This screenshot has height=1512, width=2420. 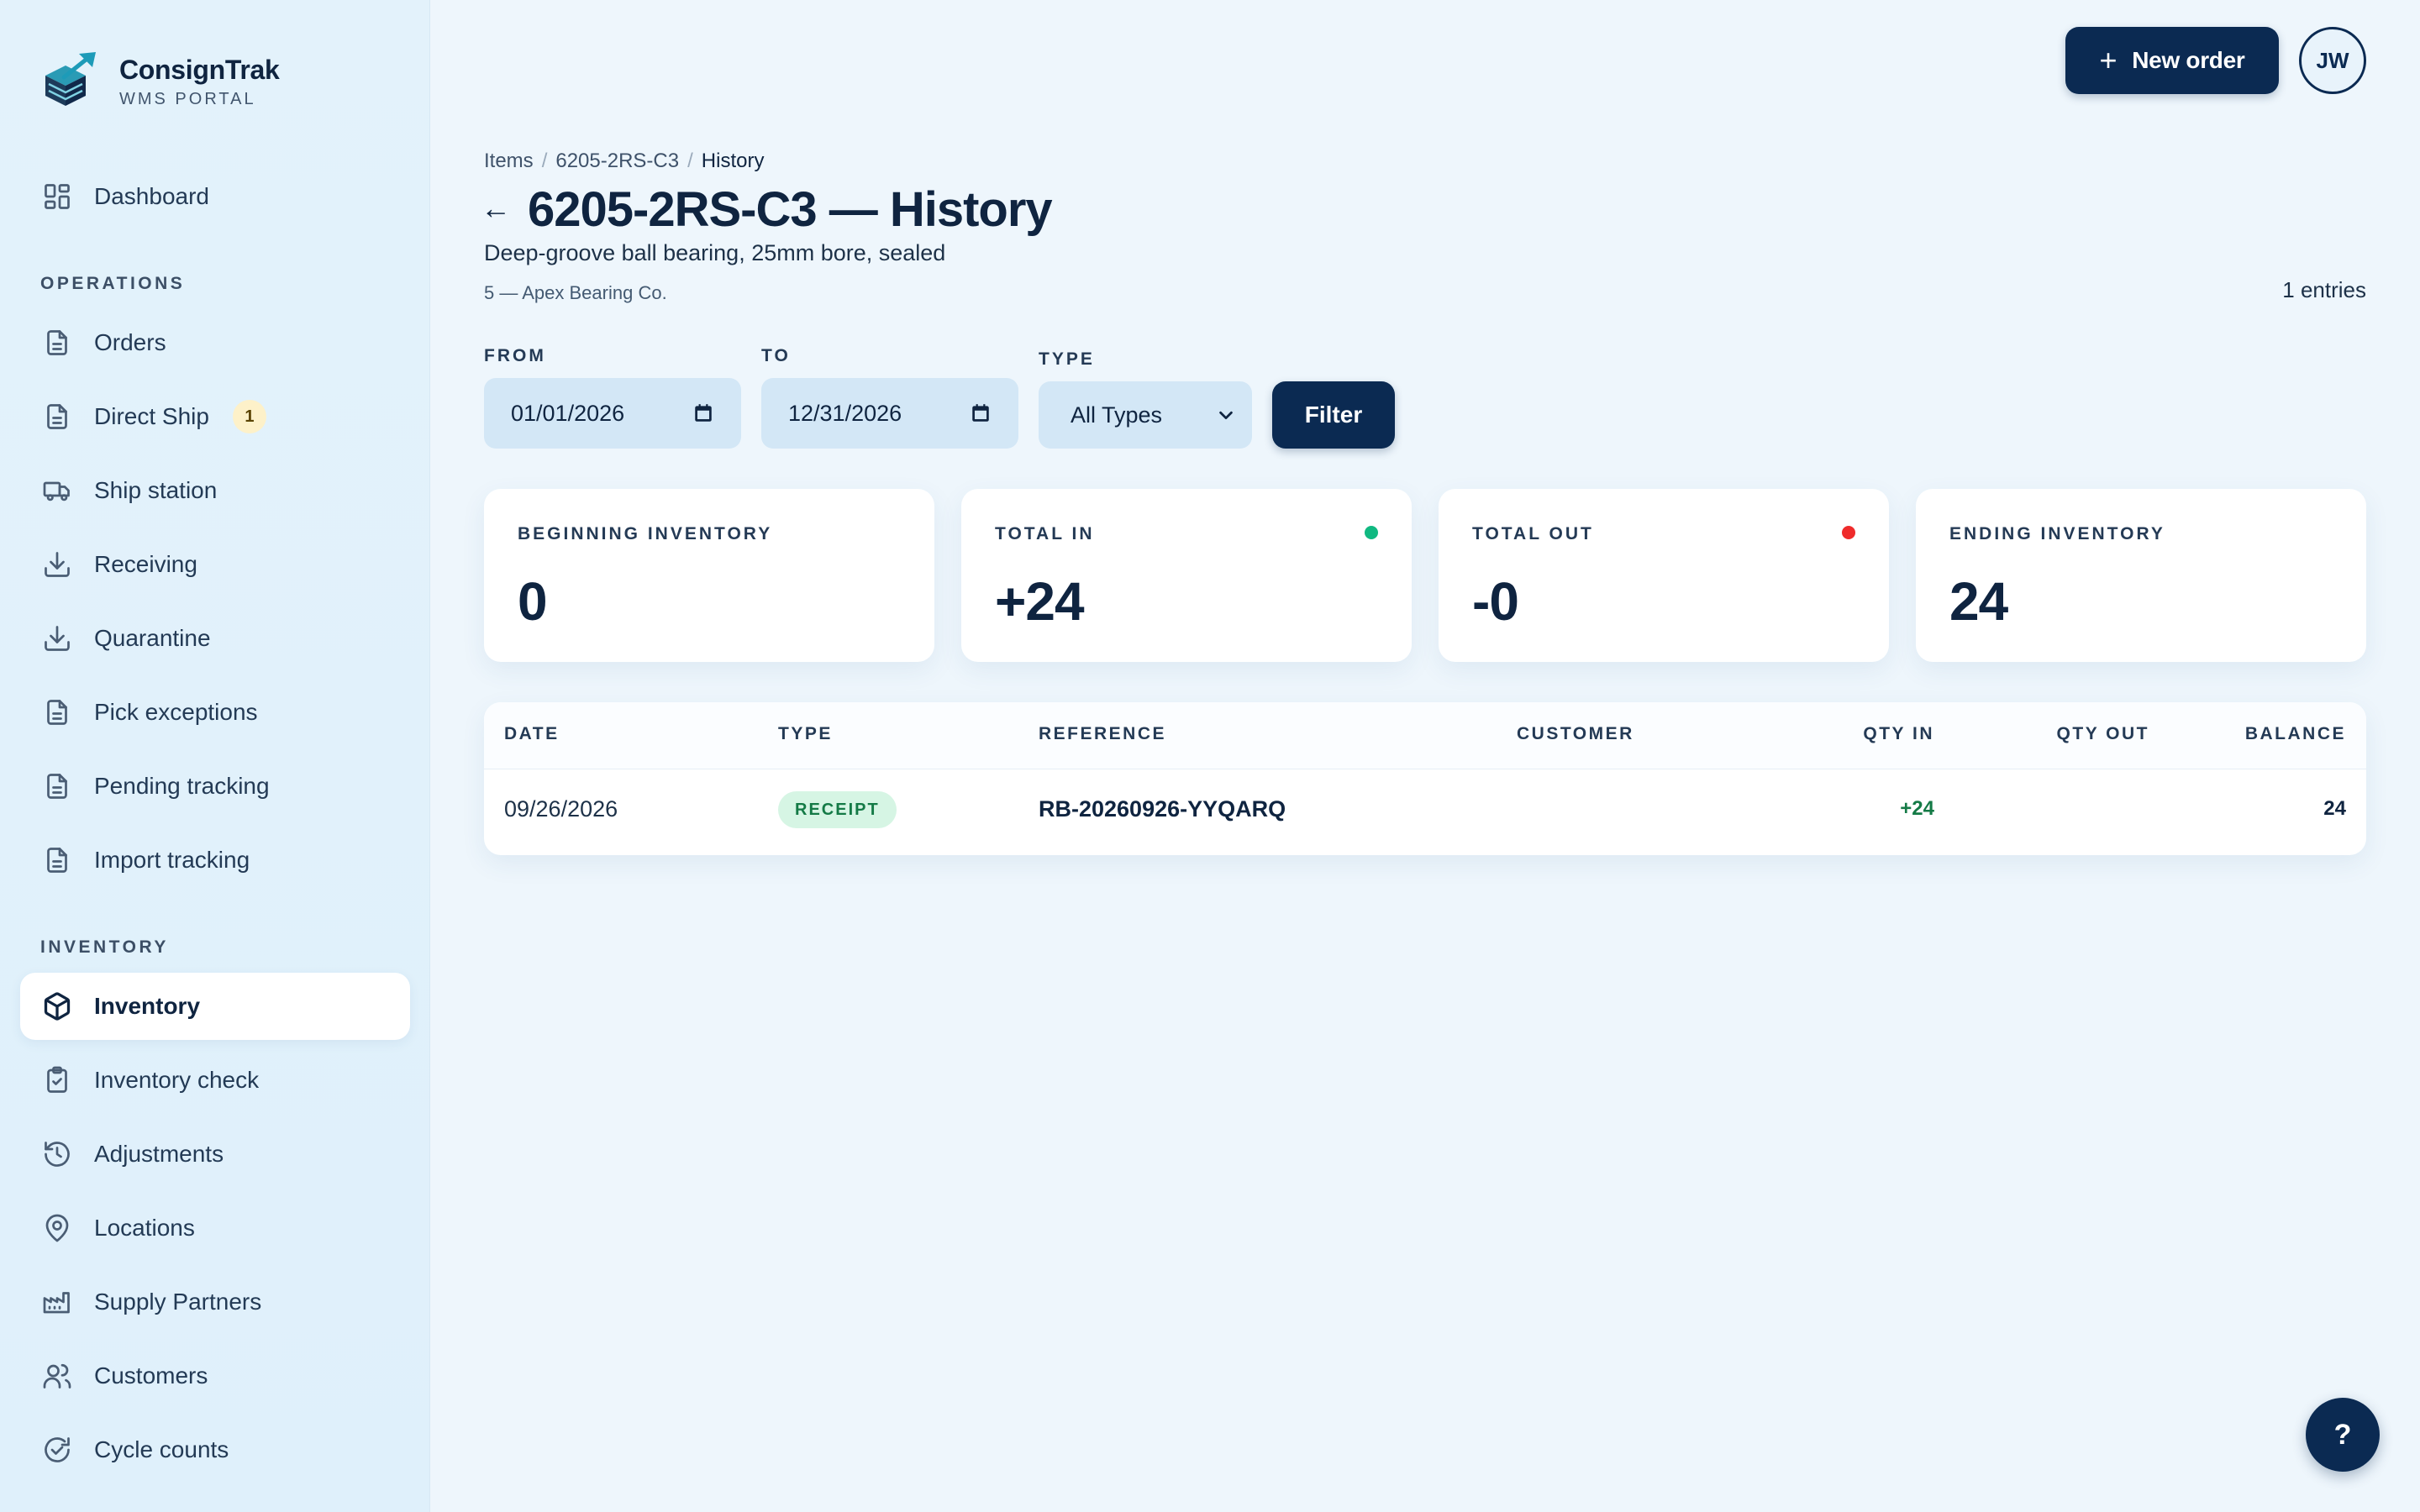 I want to click on status-dot-red, so click(x=1849, y=532).